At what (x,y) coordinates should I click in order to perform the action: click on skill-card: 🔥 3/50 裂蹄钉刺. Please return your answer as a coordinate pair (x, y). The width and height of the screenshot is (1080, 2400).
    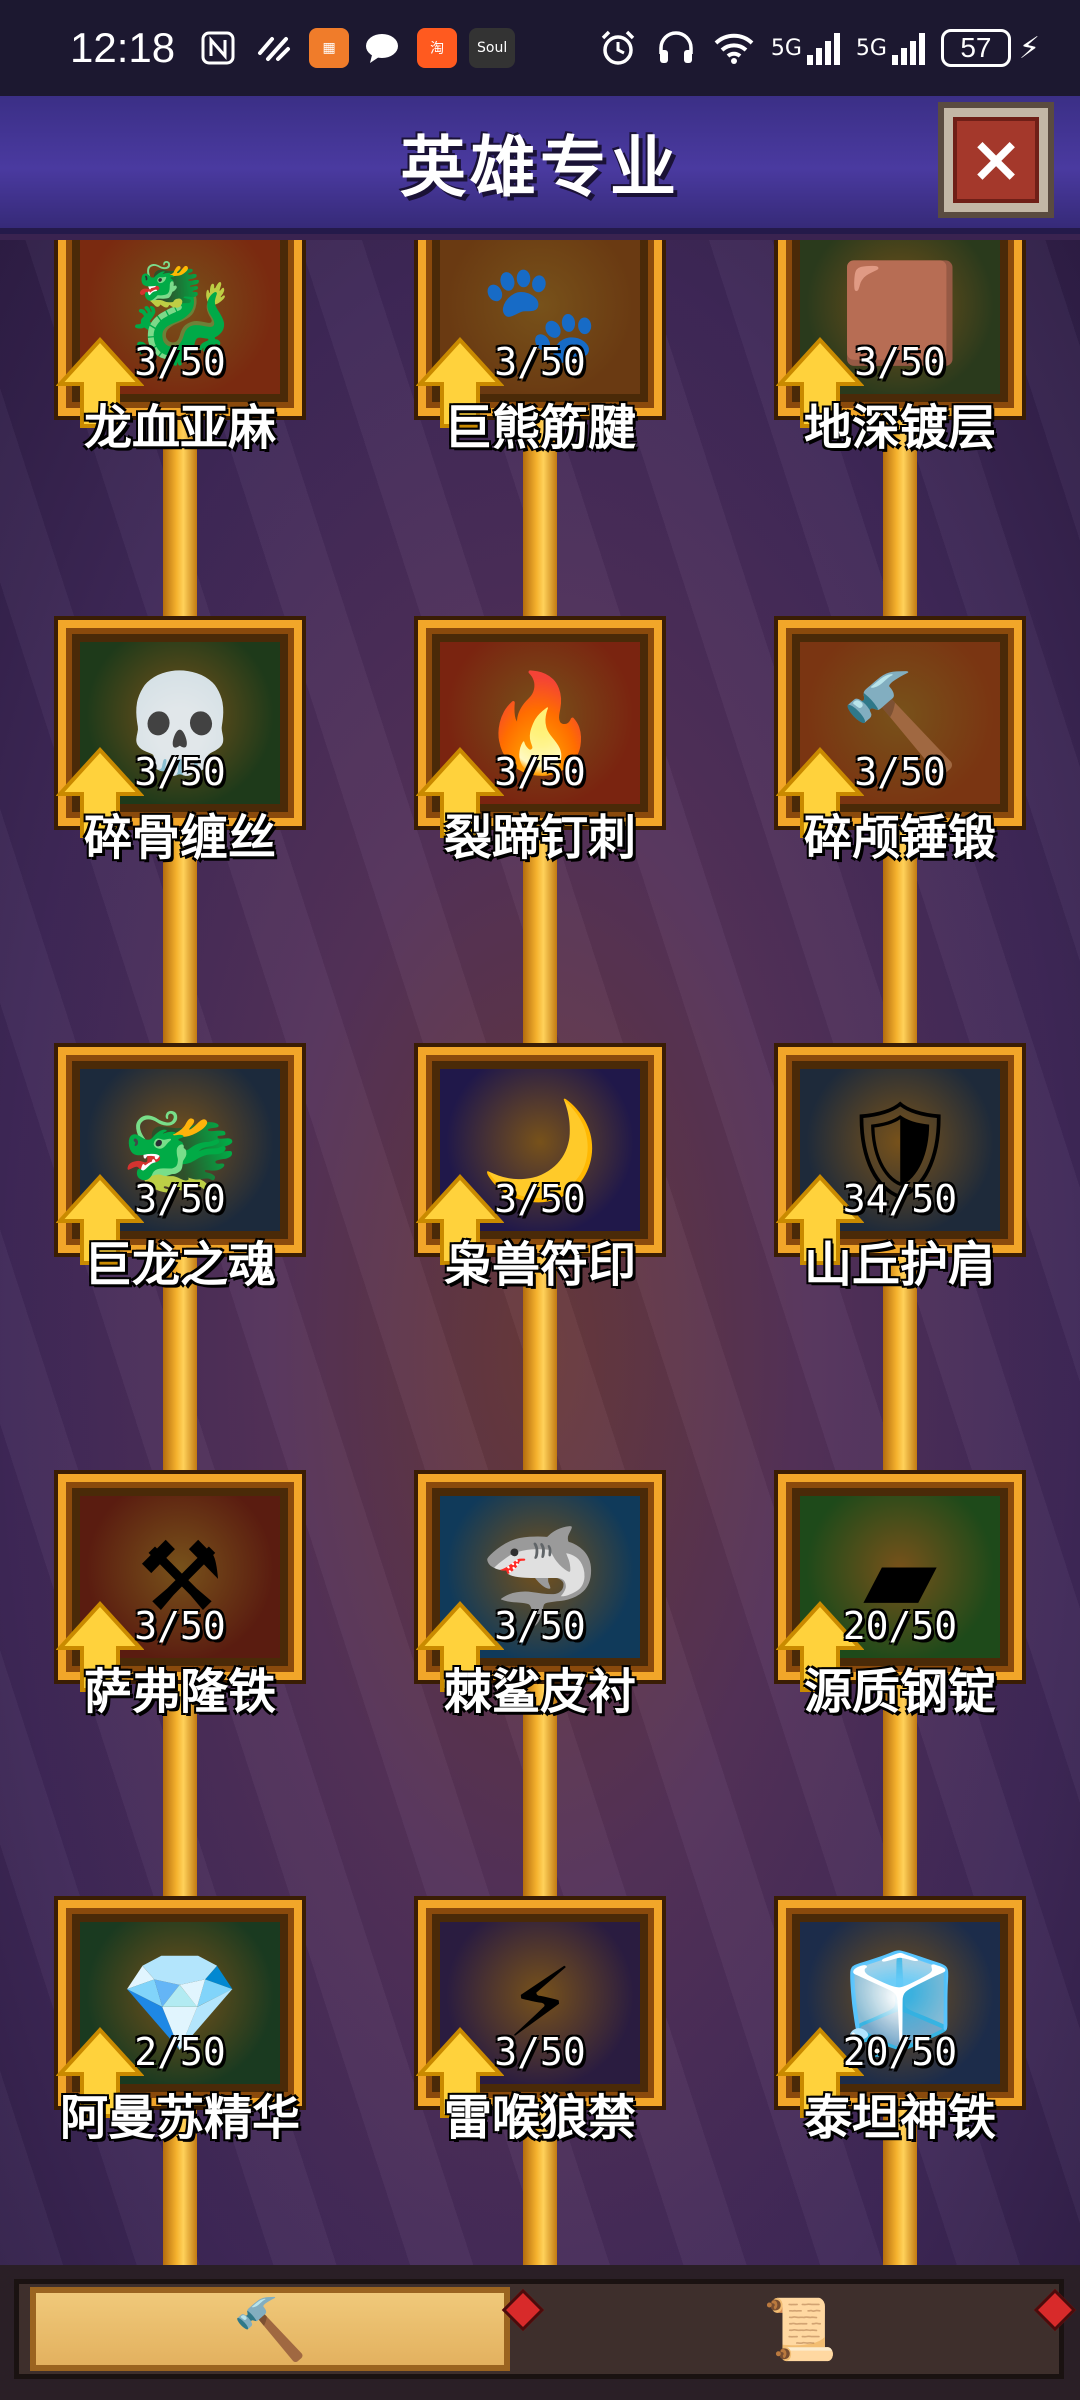
    Looking at the image, I should click on (539, 743).